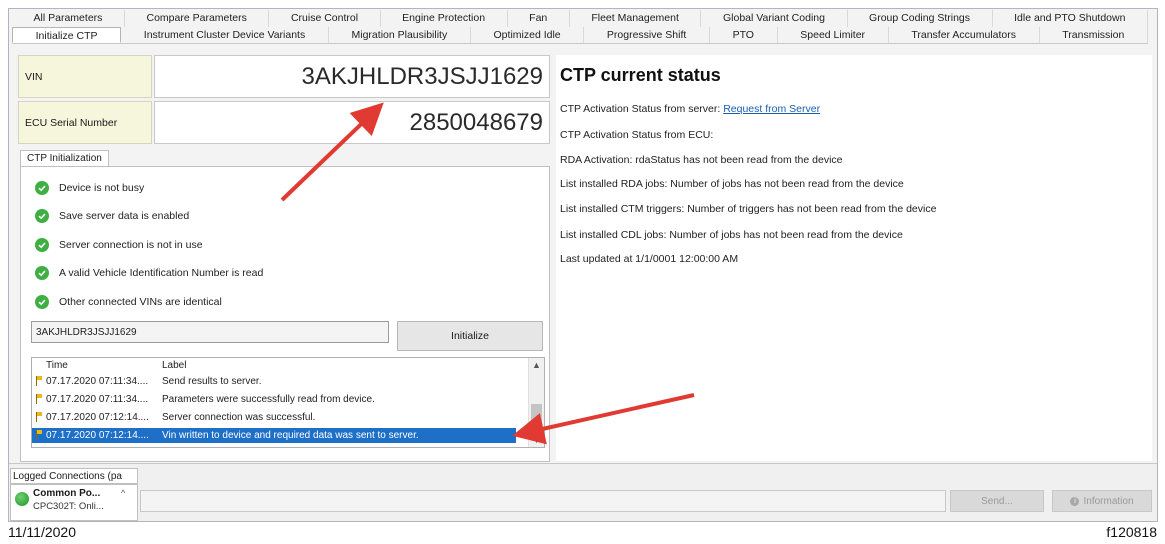  I want to click on information-button: i Information, so click(1102, 501).